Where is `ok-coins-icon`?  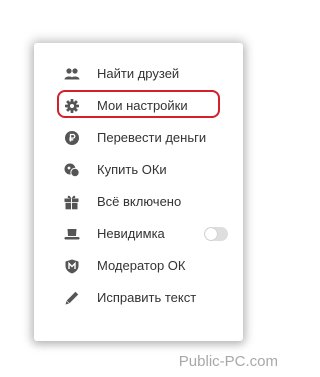 ok-coins-icon is located at coordinates (72, 170).